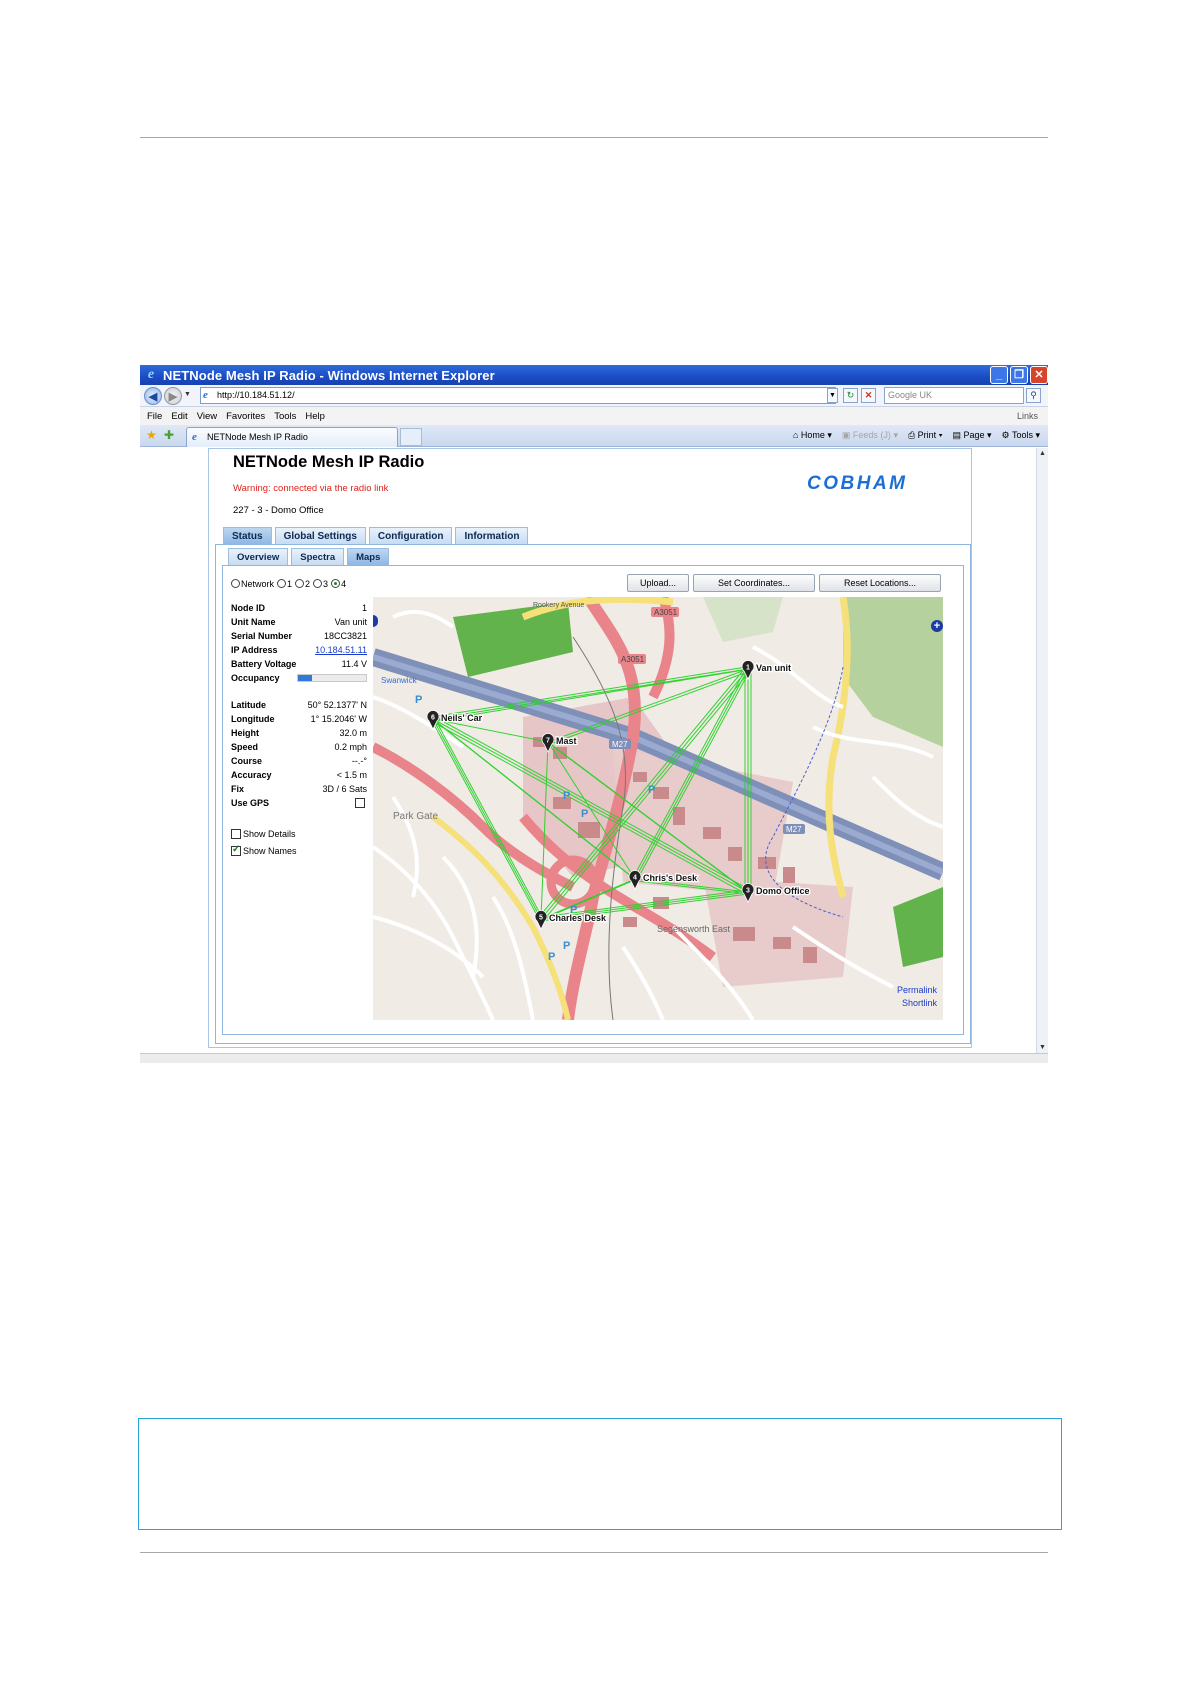 The height and width of the screenshot is (1685, 1192). Describe the element at coordinates (794, 829) in the screenshot. I see `road-label-m27-east: M27` at that location.